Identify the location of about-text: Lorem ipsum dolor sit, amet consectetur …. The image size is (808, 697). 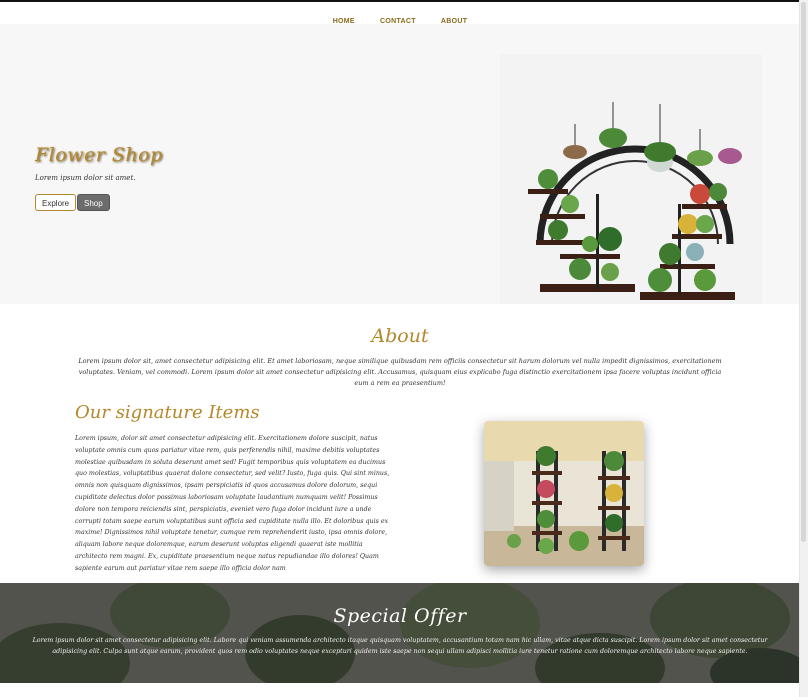
(400, 372).